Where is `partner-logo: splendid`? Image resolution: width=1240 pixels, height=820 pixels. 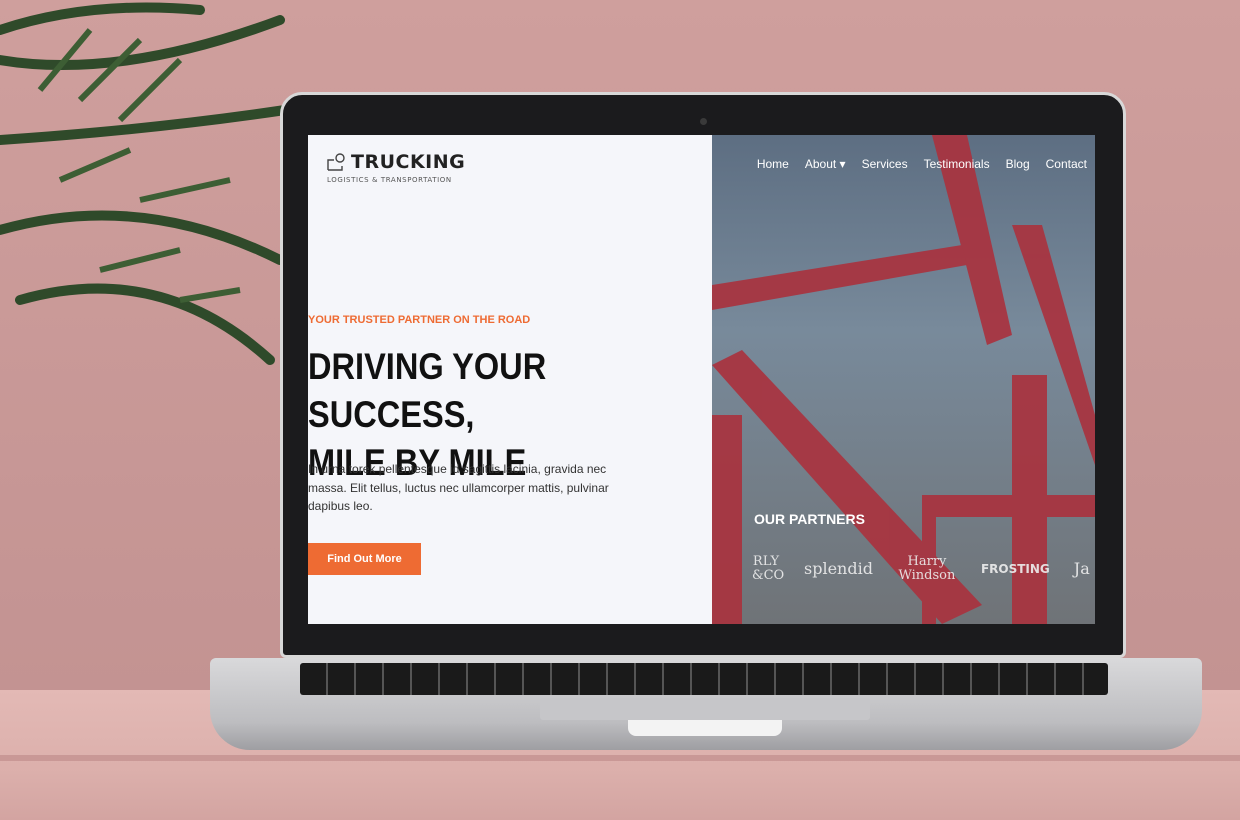 partner-logo: splendid is located at coordinates (838, 568).